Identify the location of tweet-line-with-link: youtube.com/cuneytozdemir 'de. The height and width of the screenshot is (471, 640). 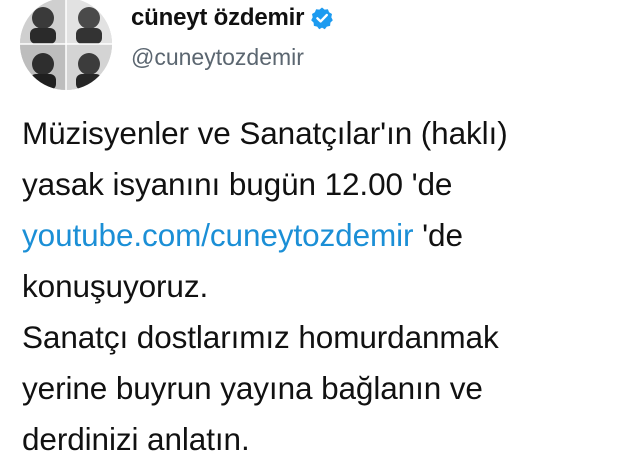
(327, 235).